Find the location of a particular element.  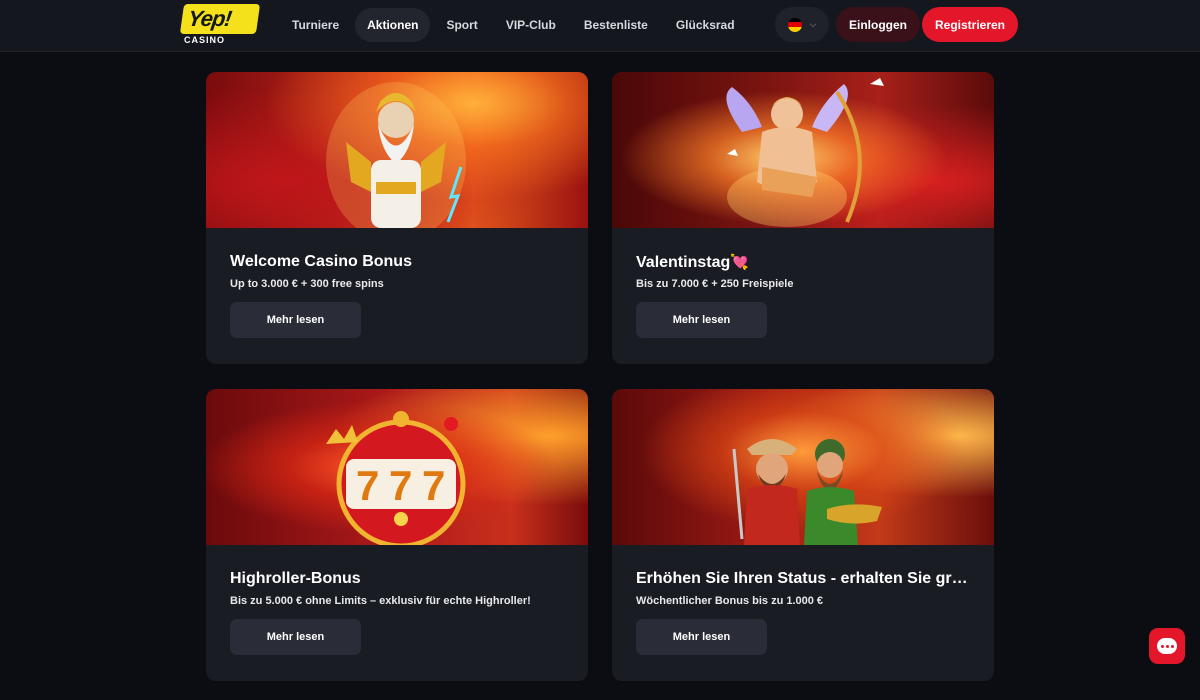

cupid-promo-image is located at coordinates (803, 150).